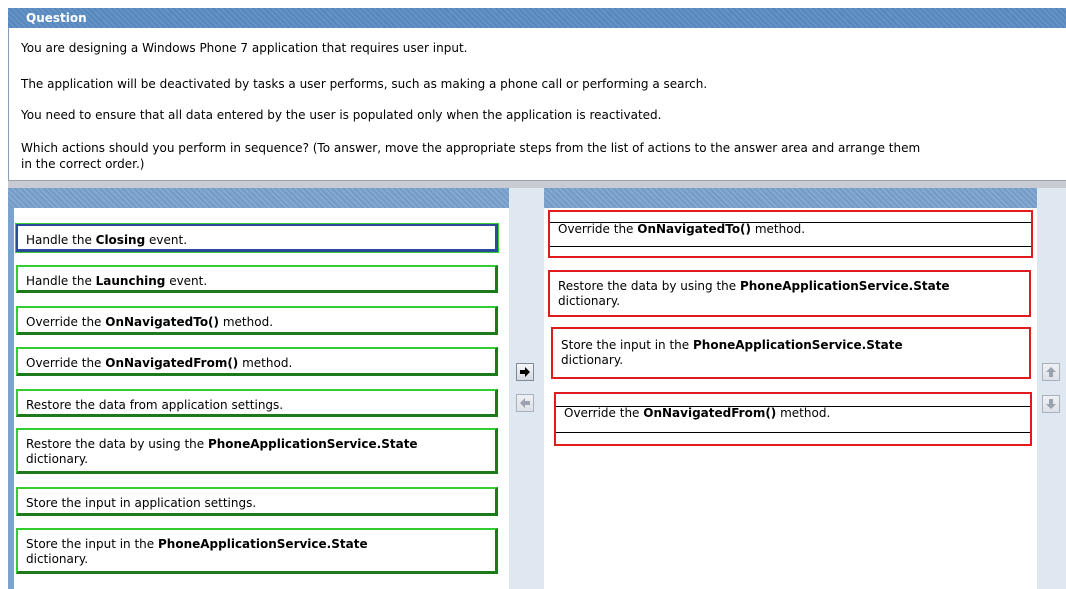  Describe the element at coordinates (1051, 388) in the screenshot. I see `reorder-buttons-strip` at that location.